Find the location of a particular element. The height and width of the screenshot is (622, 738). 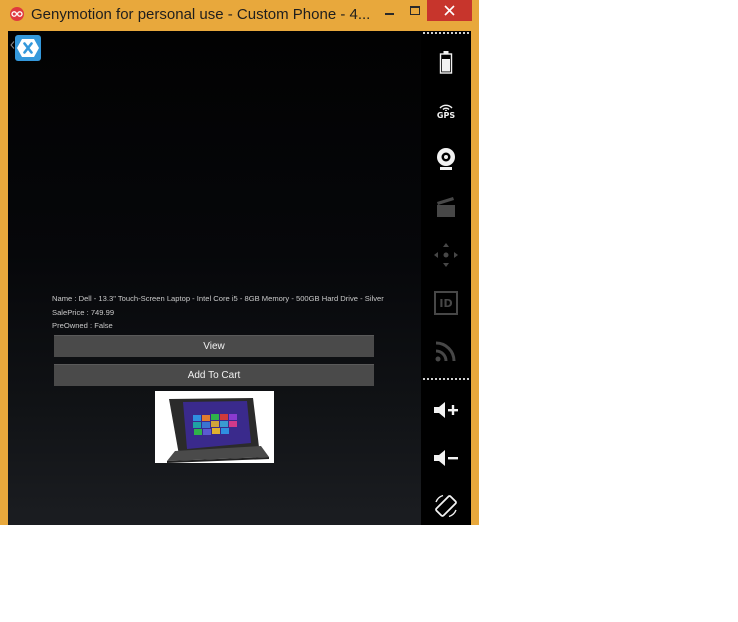

remote-control-button is located at coordinates (446, 351).